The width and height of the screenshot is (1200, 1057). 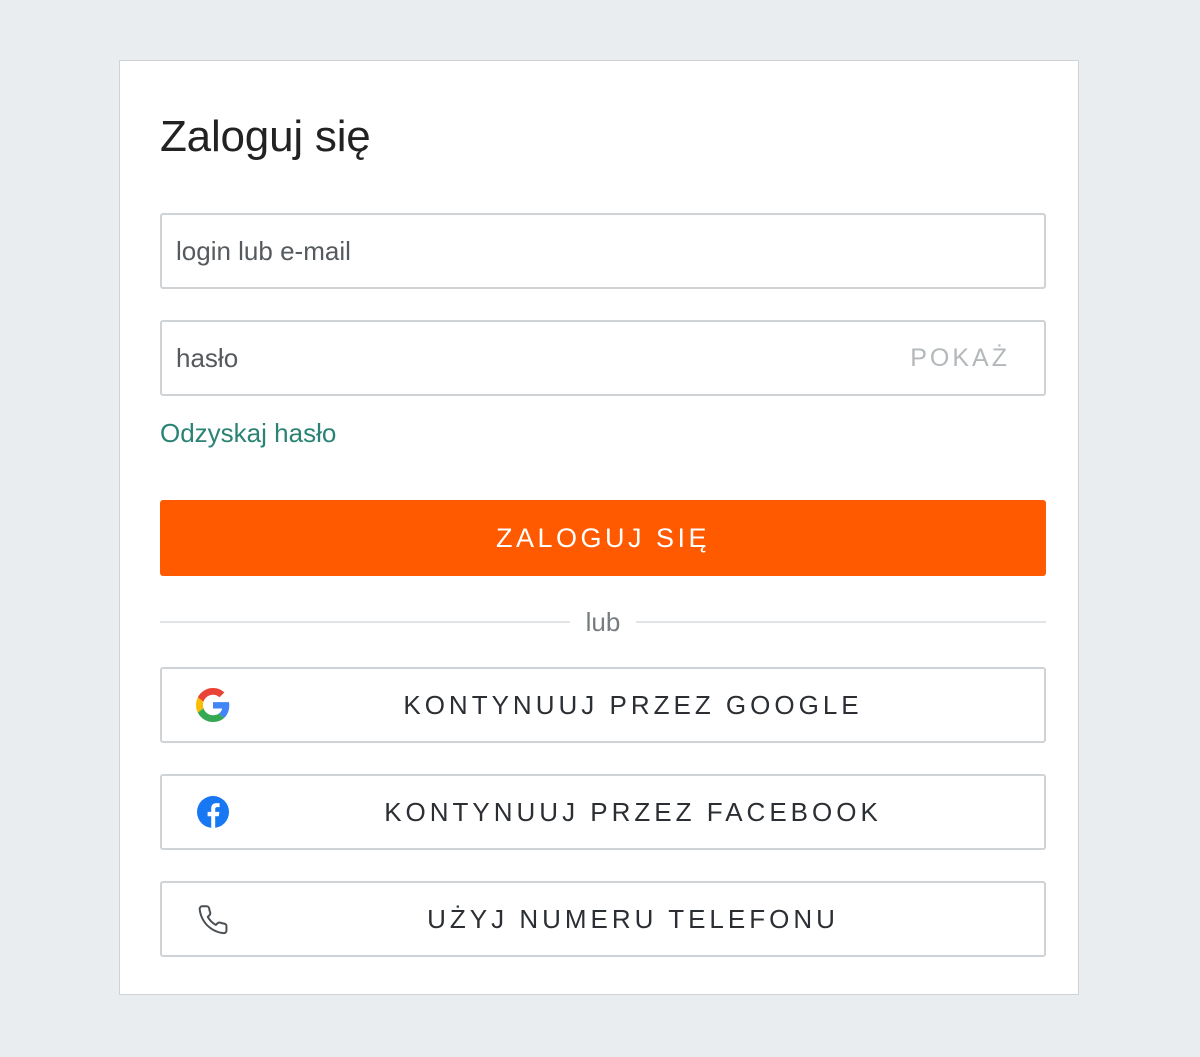 I want to click on login-input, so click(x=603, y=251).